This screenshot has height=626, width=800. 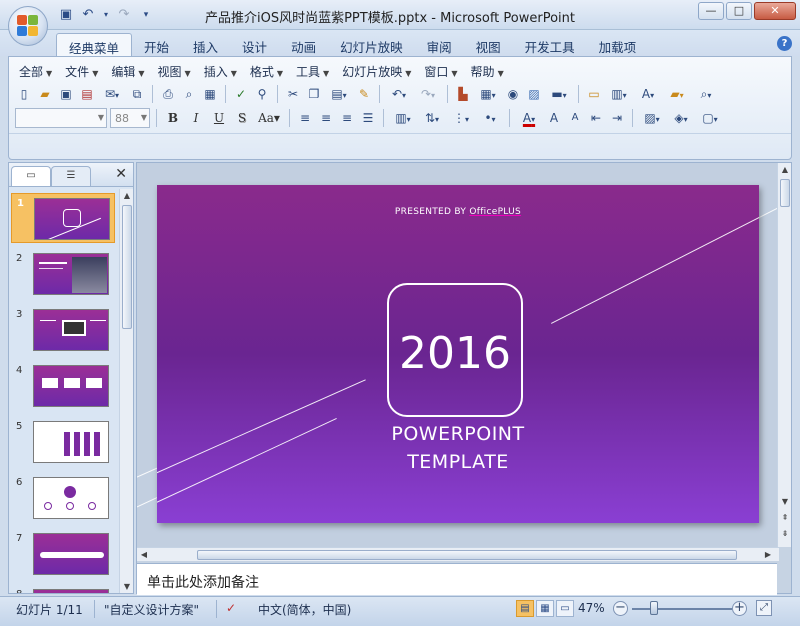 I want to click on print-preview-icon: ⌕, so click(x=189, y=94).